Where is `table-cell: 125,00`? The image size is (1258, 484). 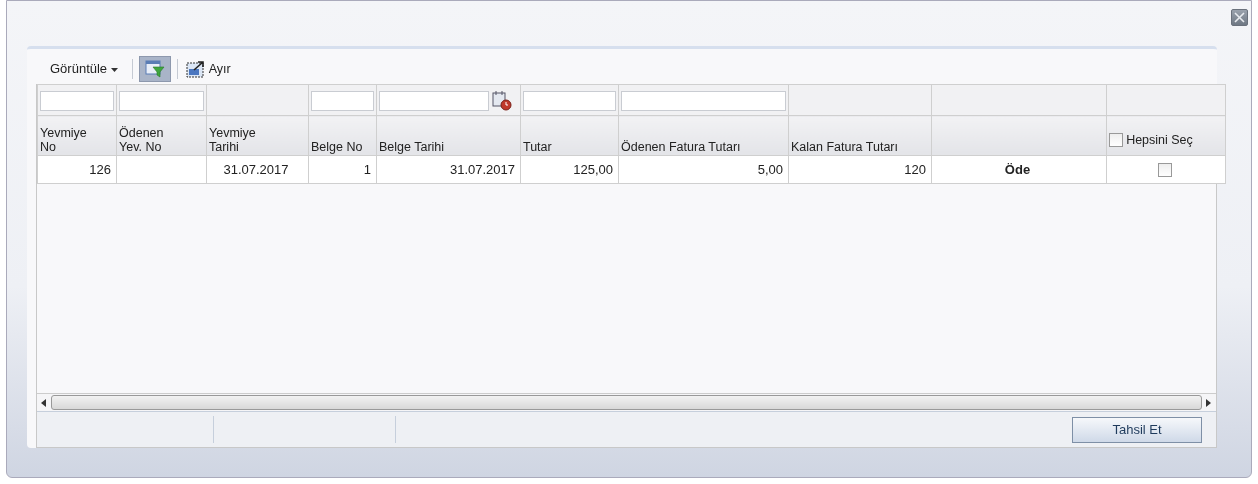
table-cell: 125,00 is located at coordinates (593, 169).